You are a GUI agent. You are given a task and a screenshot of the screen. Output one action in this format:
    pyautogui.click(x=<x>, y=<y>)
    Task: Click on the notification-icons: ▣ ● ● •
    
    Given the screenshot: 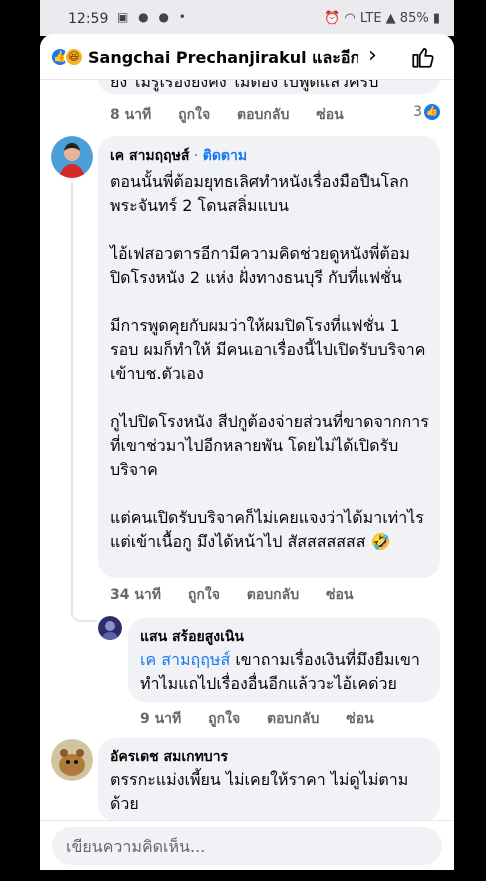 What is the action you would take?
    pyautogui.click(x=153, y=17)
    